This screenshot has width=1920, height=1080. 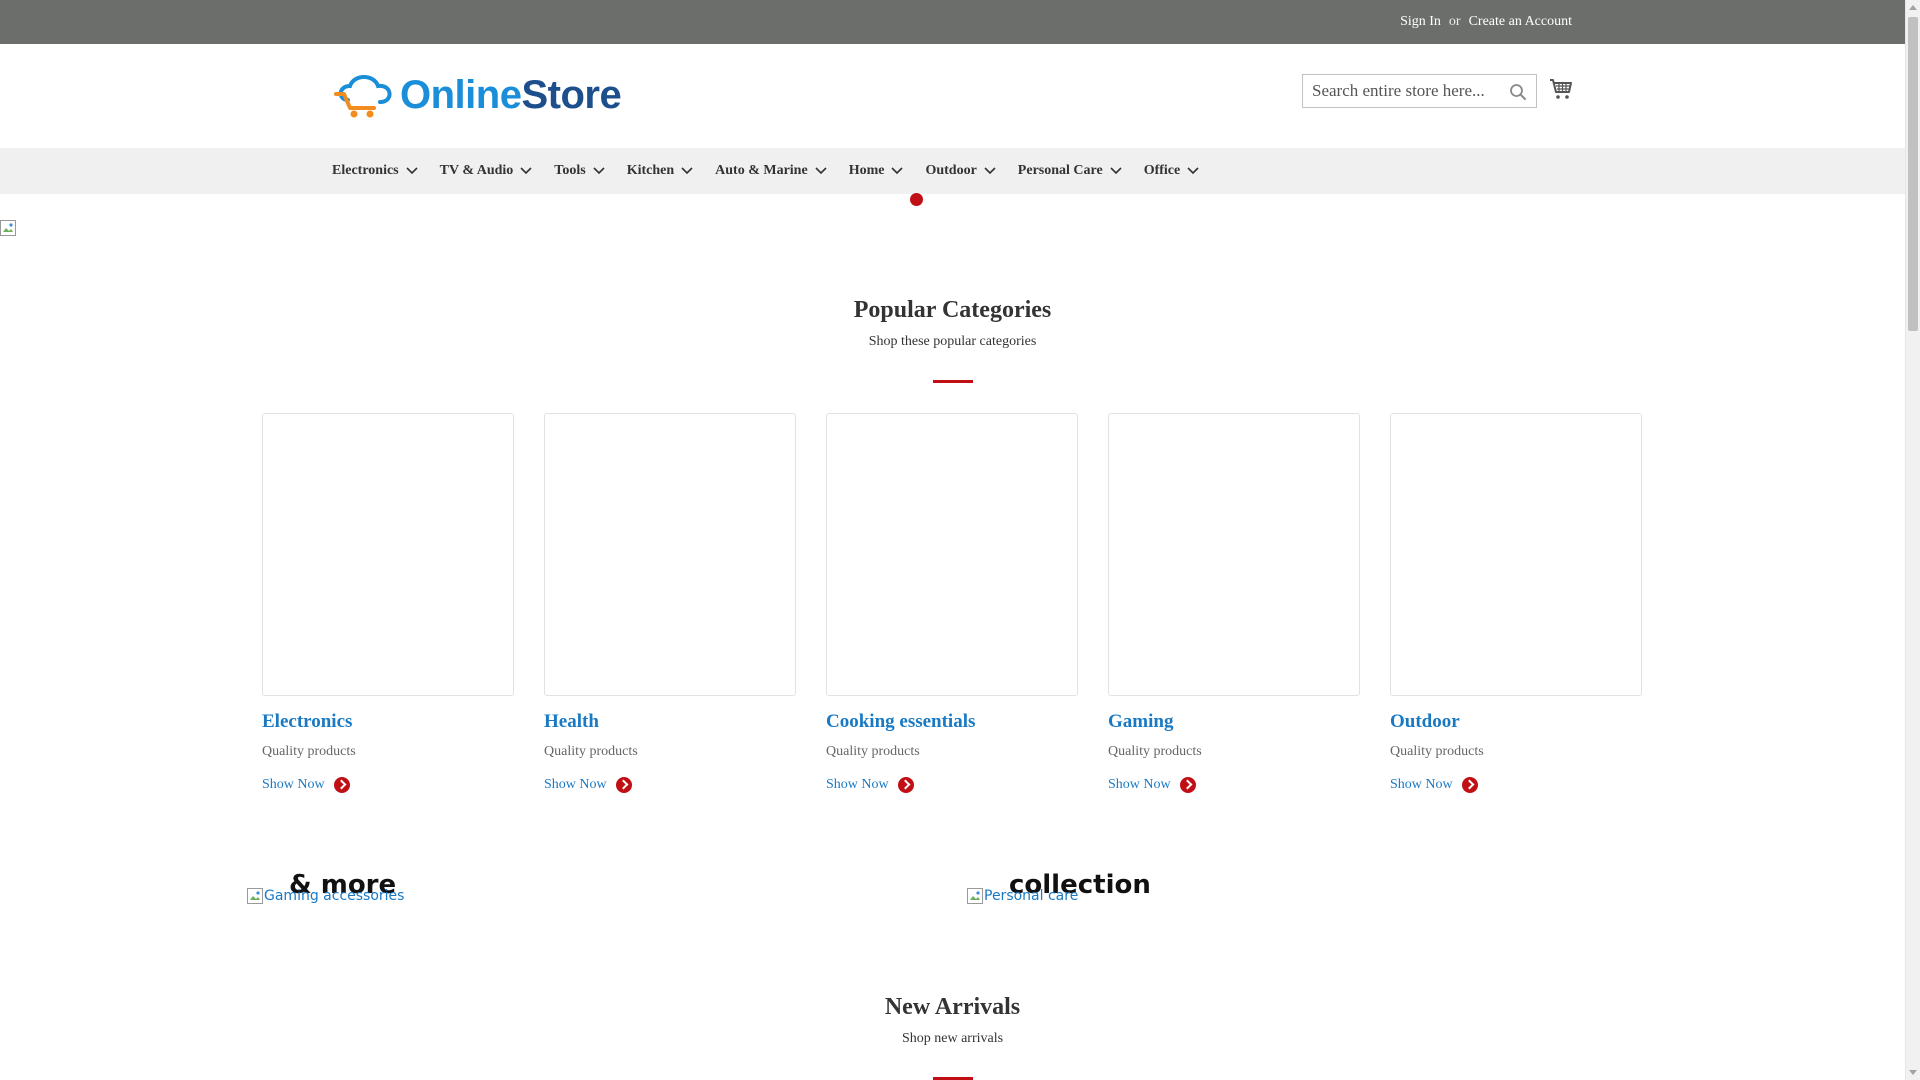 I want to click on personal-care-banner: Personal care, so click(x=1022, y=896).